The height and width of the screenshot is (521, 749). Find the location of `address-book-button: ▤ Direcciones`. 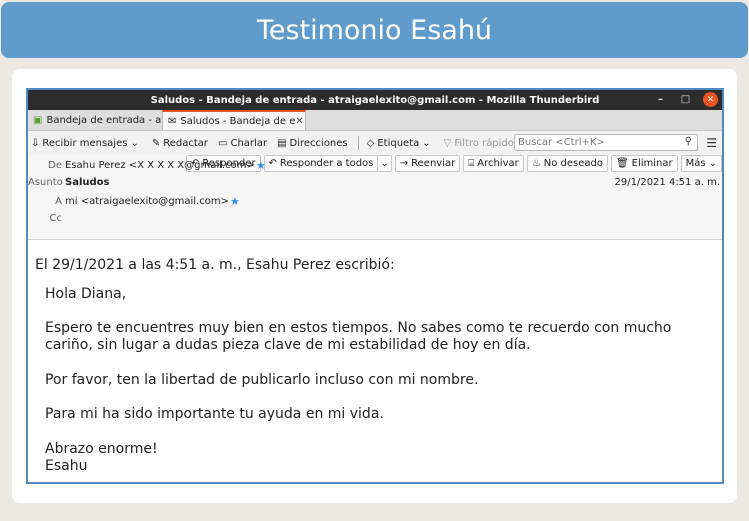

address-book-button: ▤ Direcciones is located at coordinates (312, 143).